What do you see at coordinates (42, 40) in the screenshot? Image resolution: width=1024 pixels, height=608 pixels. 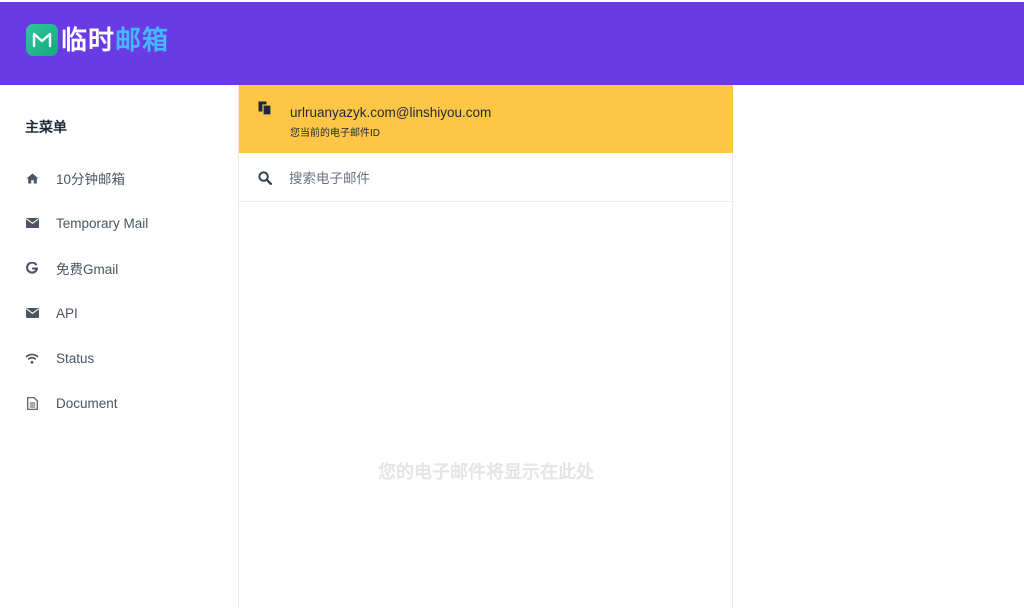 I see `logo-mark-icon` at bounding box center [42, 40].